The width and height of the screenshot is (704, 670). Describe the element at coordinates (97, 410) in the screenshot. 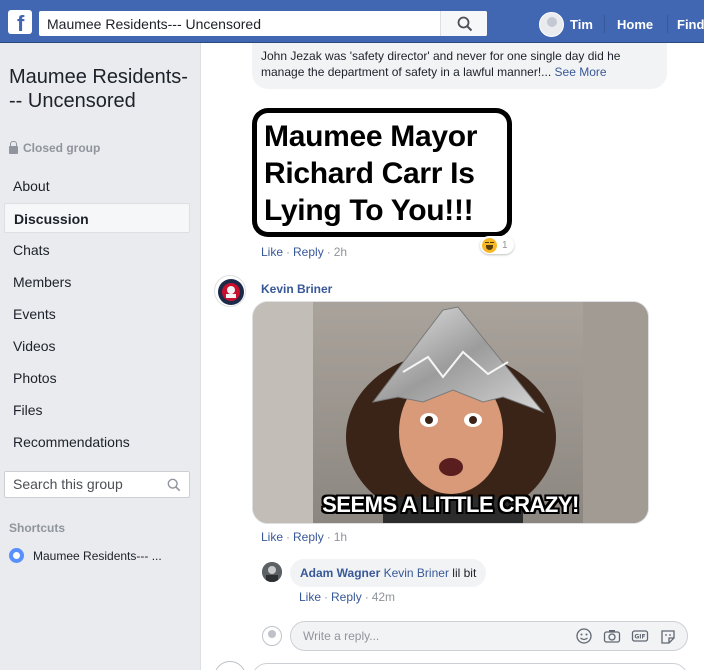

I see `sidebar-item-files: Files` at that location.